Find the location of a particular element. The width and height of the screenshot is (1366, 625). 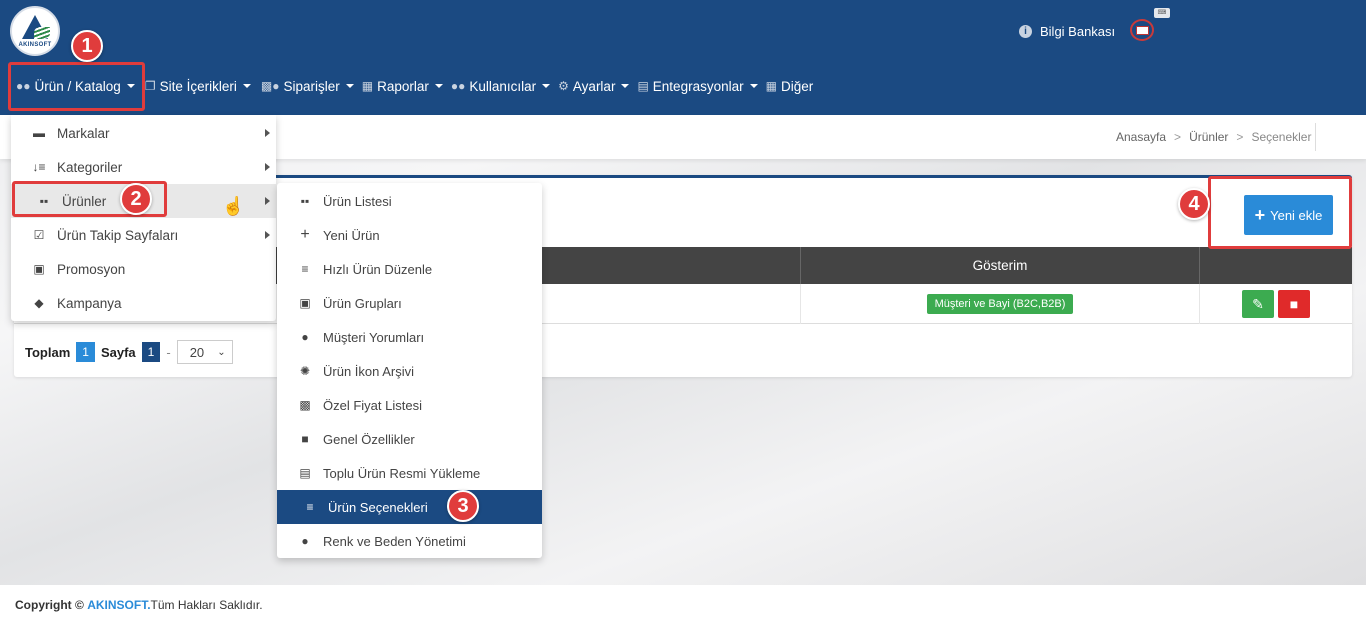

total-count-badge: 1 is located at coordinates (85, 352).